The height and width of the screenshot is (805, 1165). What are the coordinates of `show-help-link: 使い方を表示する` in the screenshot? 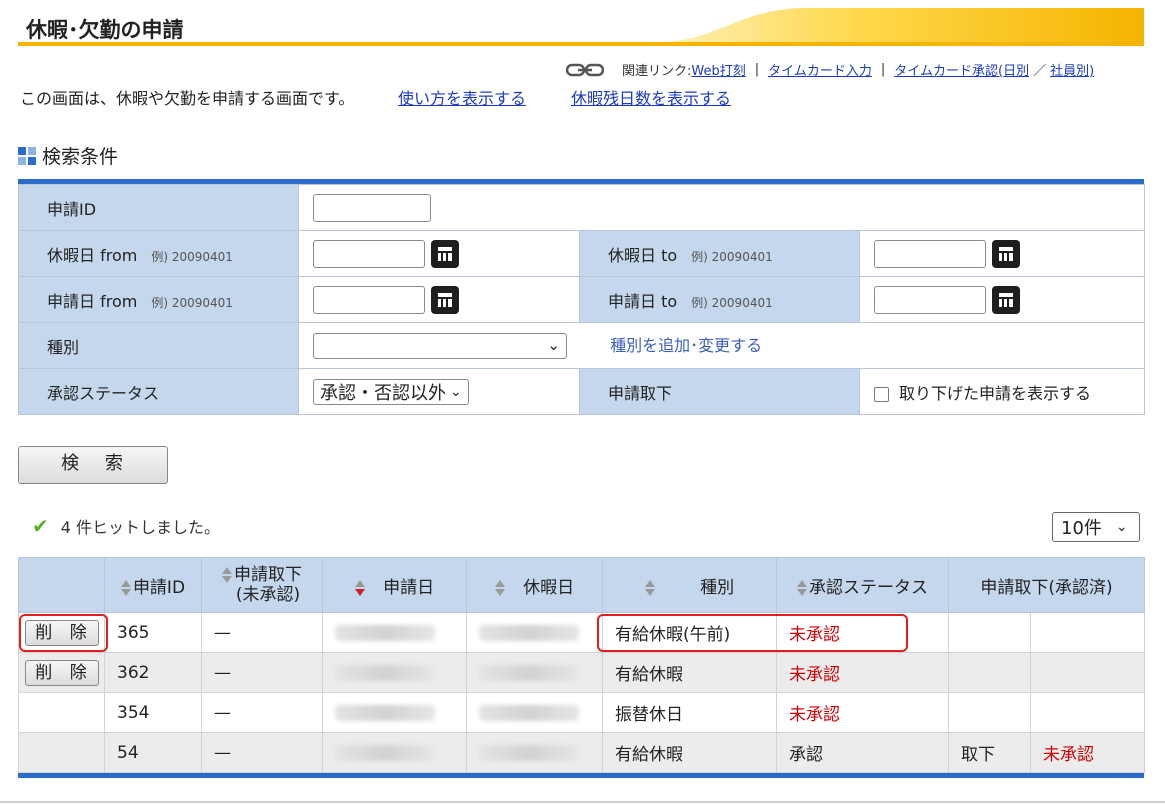 It's located at (462, 97).